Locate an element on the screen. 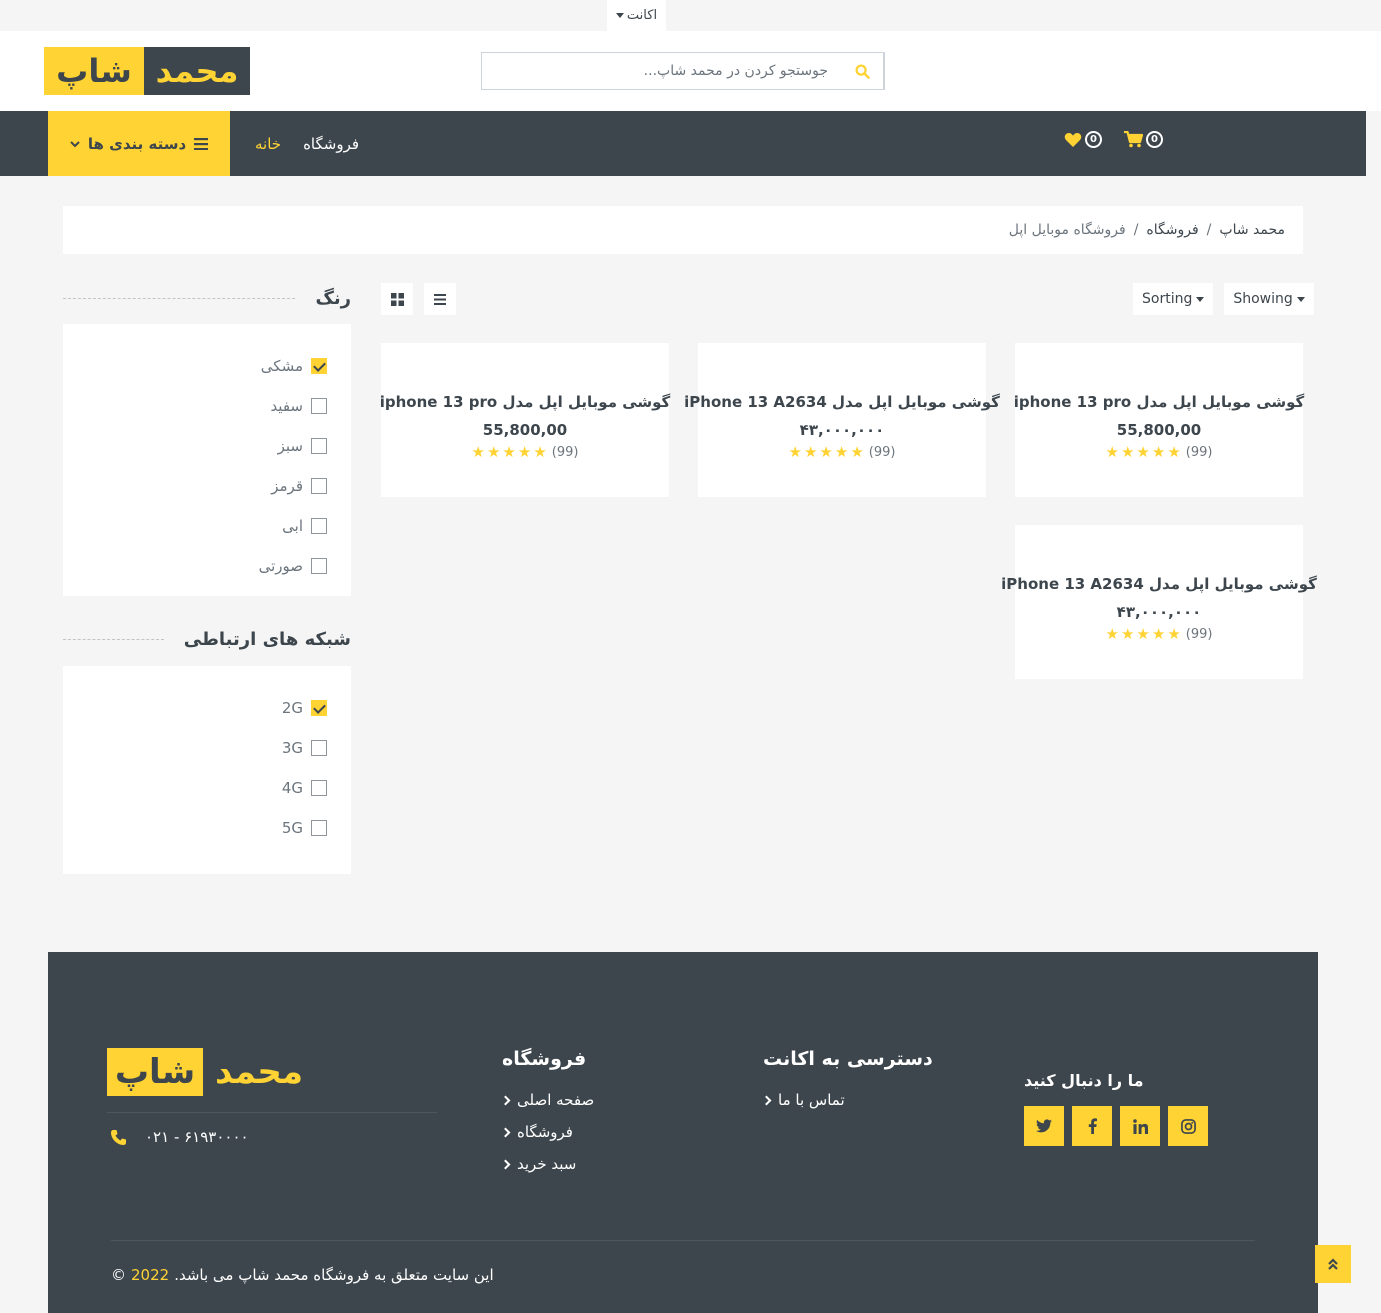 Image resolution: width=1381 pixels, height=1313 pixels. footer-link: فروشگاه is located at coordinates (601, 1132).